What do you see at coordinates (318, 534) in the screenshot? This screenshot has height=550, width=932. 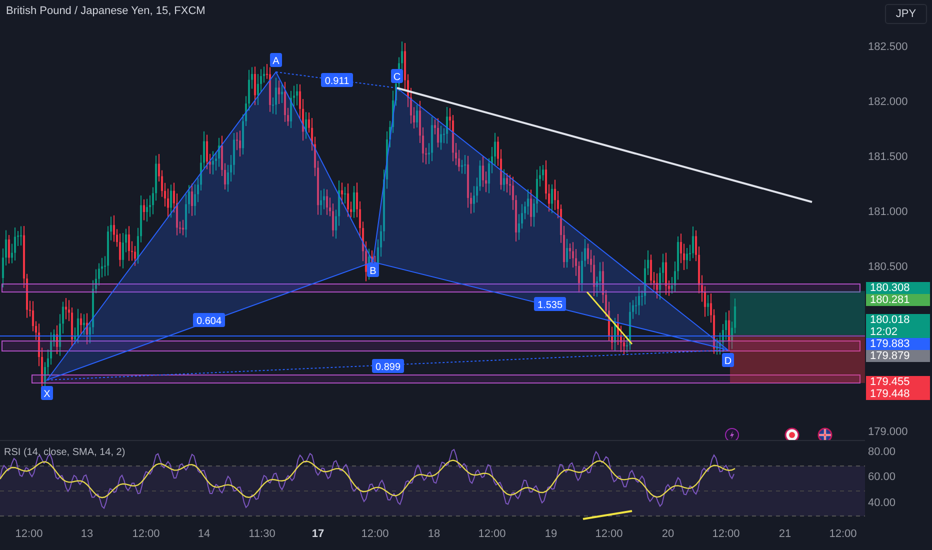 I see `time-label: 17` at bounding box center [318, 534].